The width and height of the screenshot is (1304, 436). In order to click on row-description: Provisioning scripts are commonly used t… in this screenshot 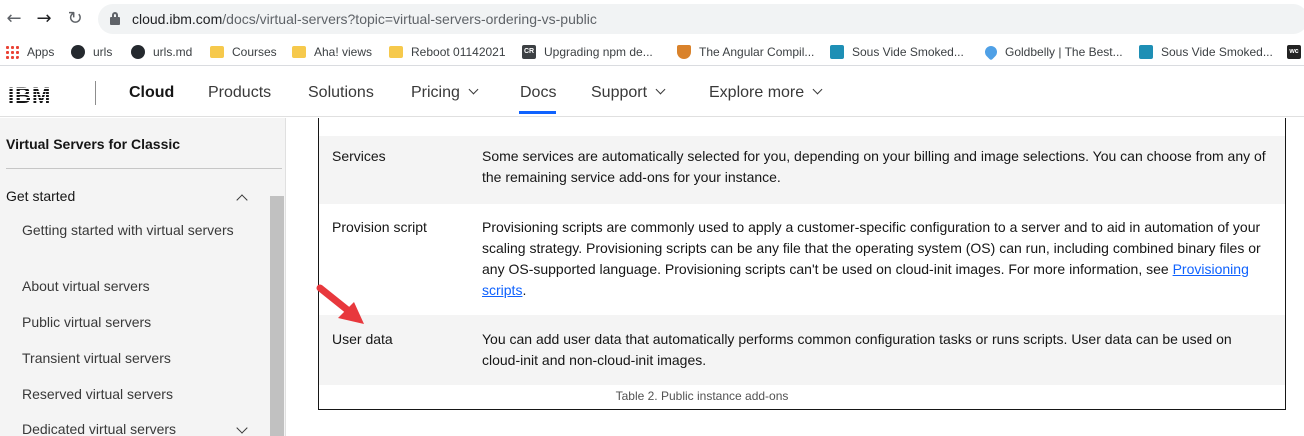, I will do `click(871, 258)`.